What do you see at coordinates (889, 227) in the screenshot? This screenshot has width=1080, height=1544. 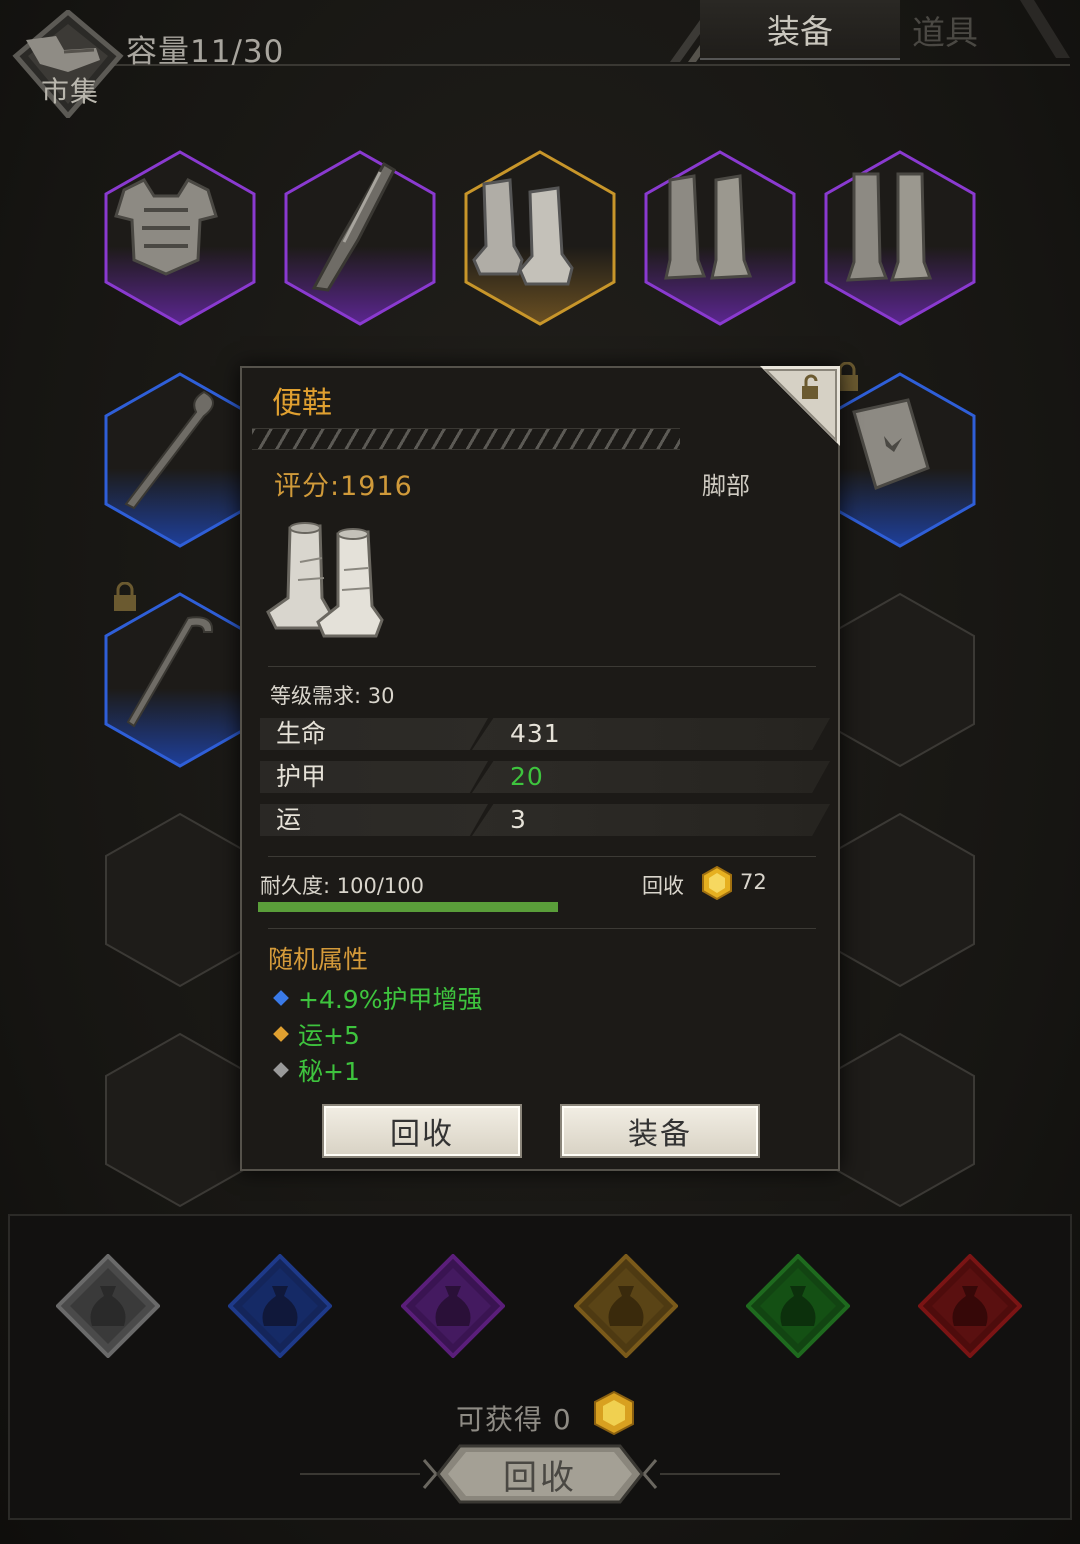 I see `leg-armor-icon` at bounding box center [889, 227].